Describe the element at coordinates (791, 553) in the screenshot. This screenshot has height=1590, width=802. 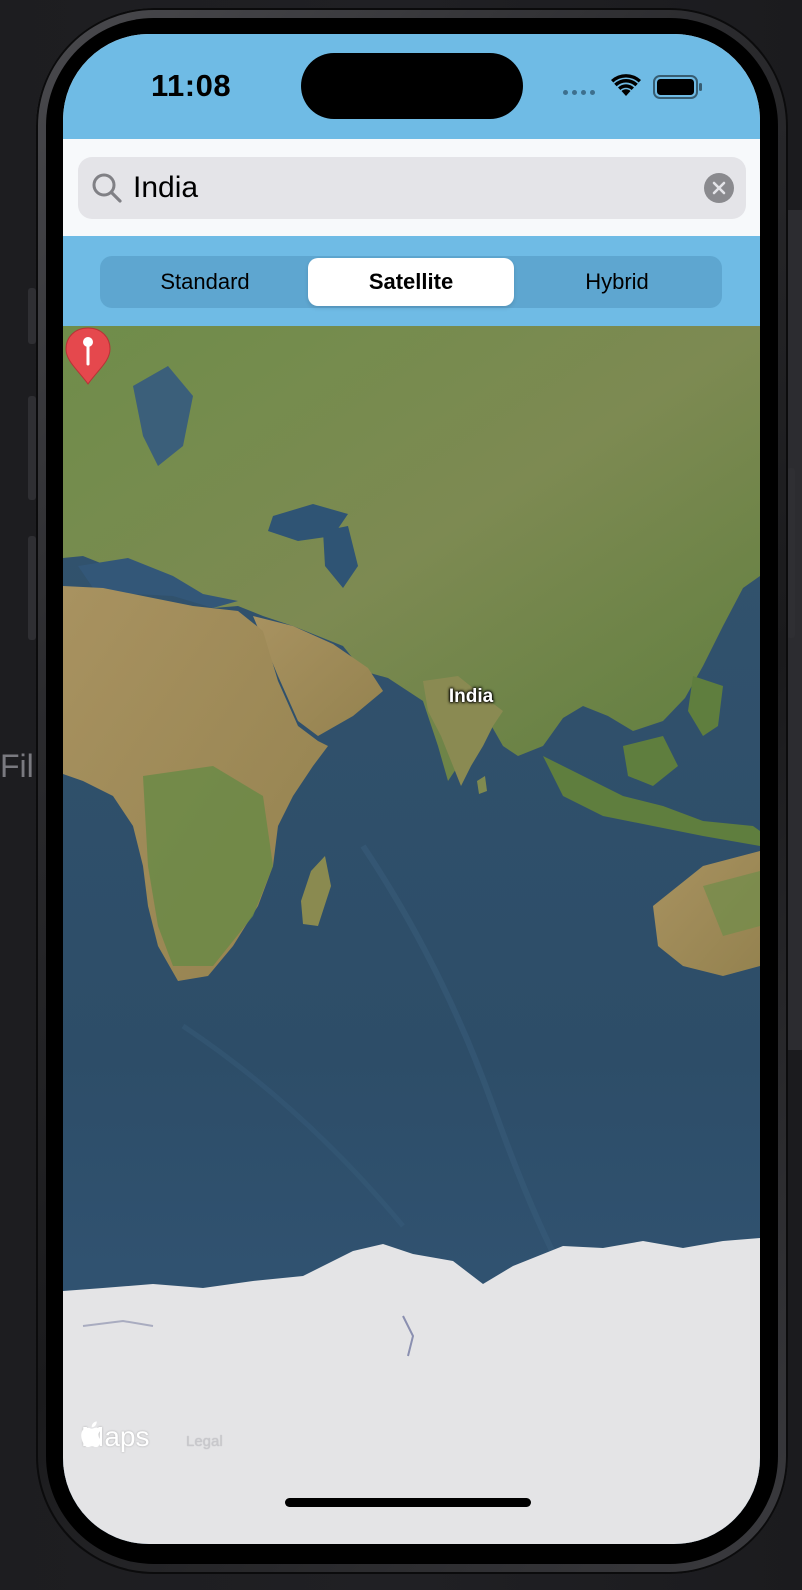
I see `power-button` at that location.